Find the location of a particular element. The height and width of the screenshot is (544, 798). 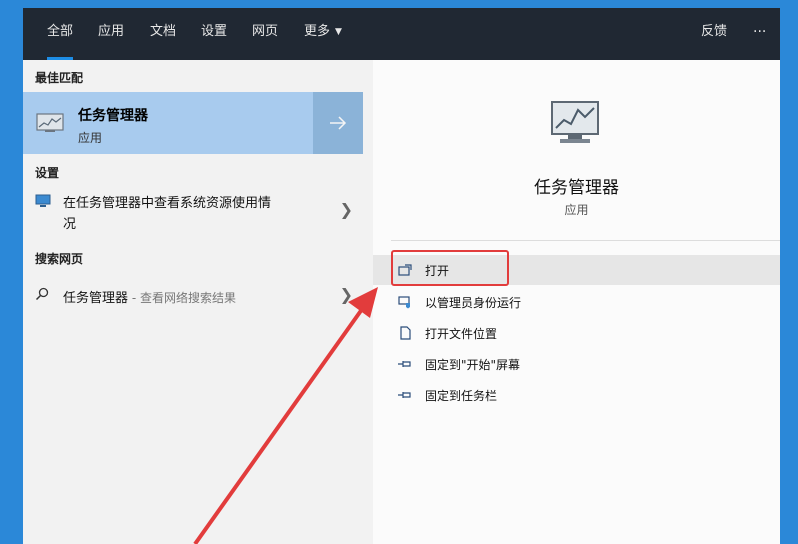

pin-to-start-action: 固定到"开始"屏幕 is located at coordinates (576, 364).